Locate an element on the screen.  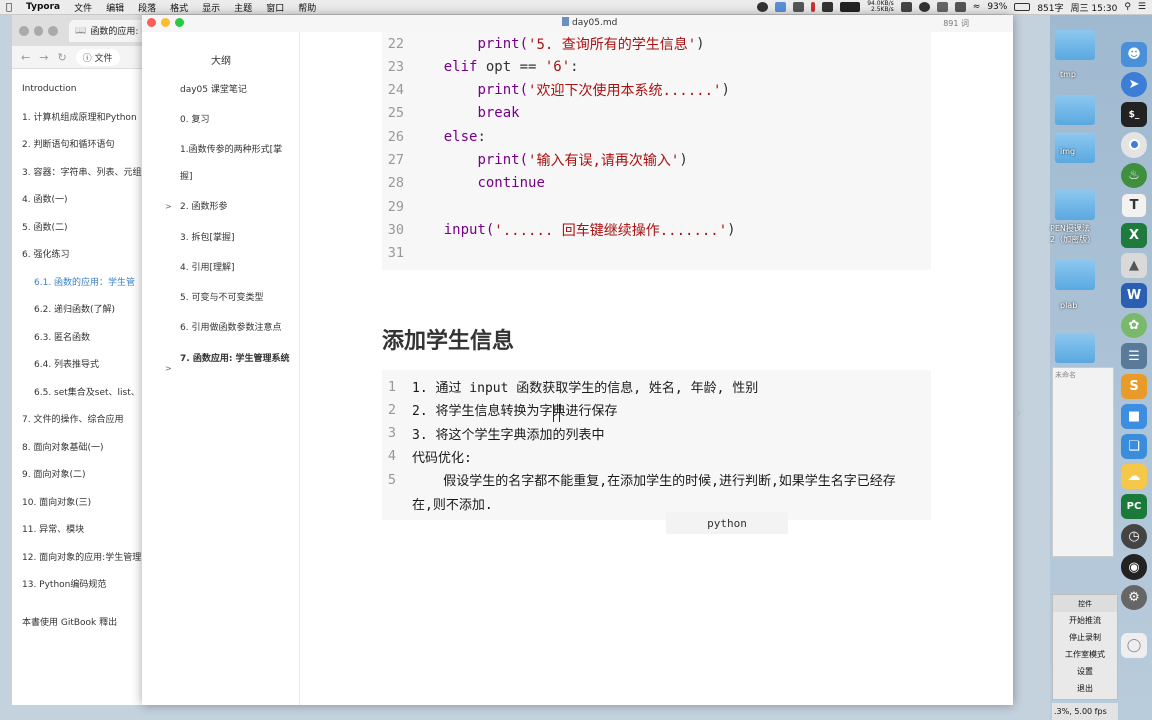
settings-icon: ⚙ is located at coordinates (1134, 597).